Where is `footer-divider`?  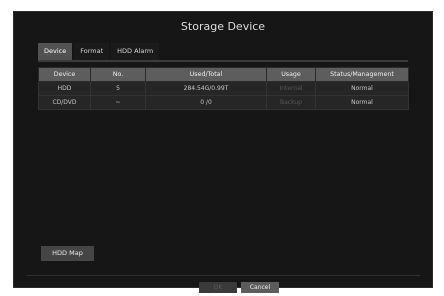 footer-divider is located at coordinates (223, 275).